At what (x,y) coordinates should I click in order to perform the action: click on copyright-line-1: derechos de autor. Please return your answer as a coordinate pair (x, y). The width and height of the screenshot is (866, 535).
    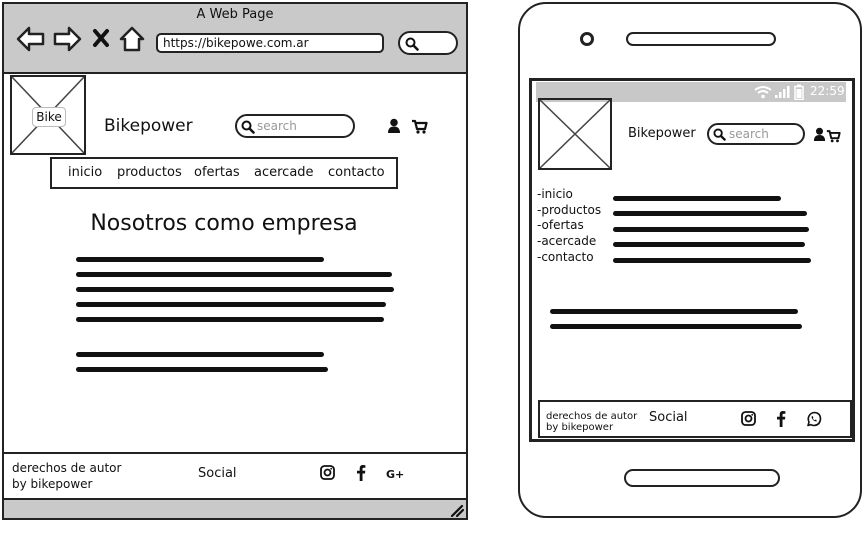
    Looking at the image, I should click on (67, 468).